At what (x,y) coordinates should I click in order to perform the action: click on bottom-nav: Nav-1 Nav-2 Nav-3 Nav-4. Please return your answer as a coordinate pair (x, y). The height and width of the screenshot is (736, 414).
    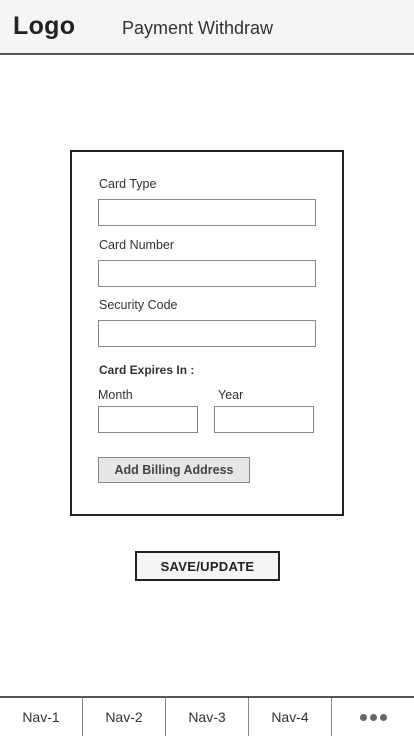
    Looking at the image, I should click on (207, 716).